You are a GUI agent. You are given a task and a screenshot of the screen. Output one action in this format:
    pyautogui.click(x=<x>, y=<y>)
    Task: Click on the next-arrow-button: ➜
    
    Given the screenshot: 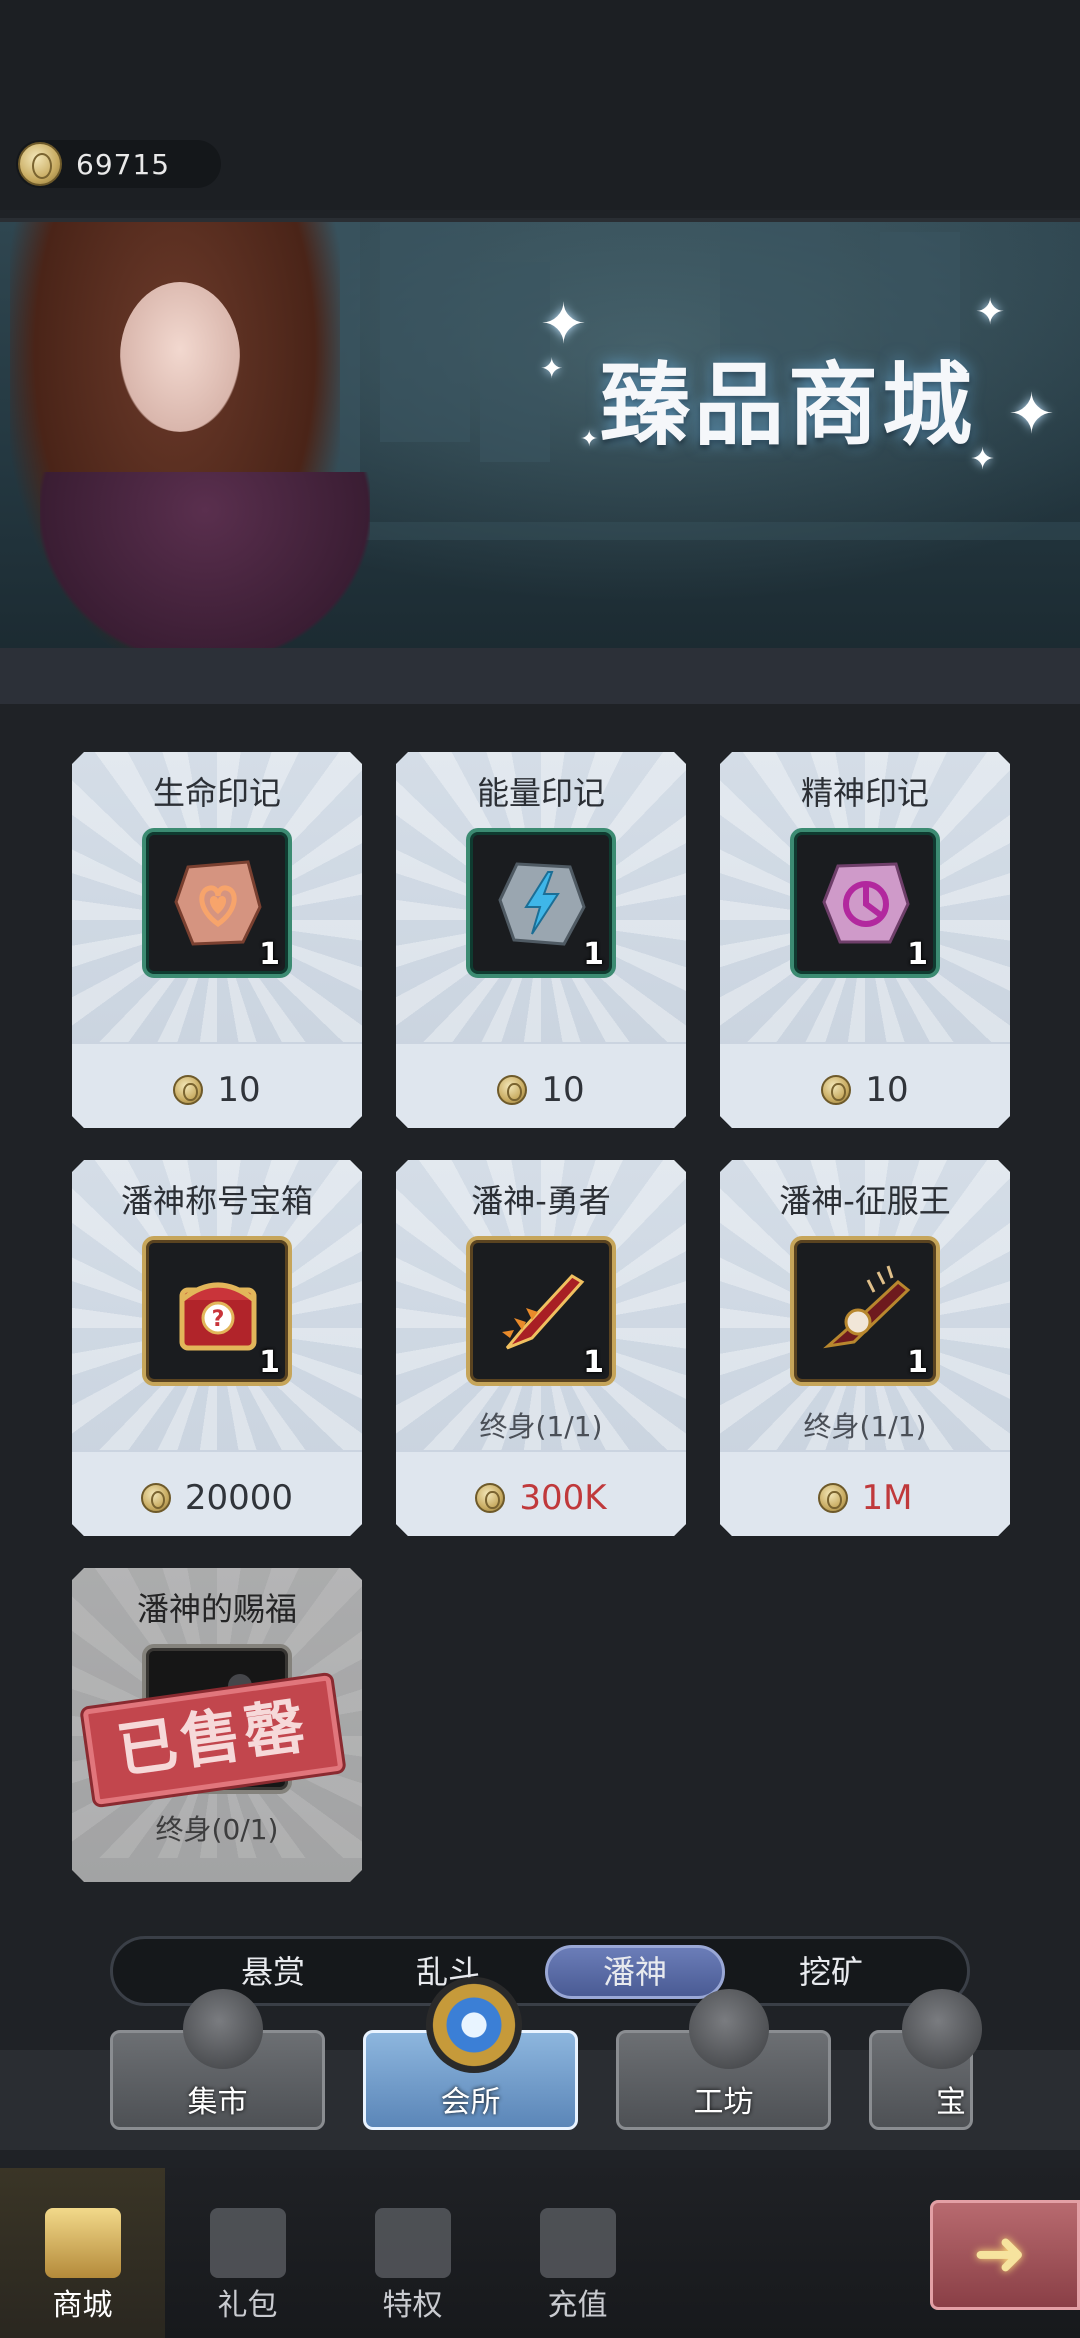 What is the action you would take?
    pyautogui.click(x=1005, y=2255)
    